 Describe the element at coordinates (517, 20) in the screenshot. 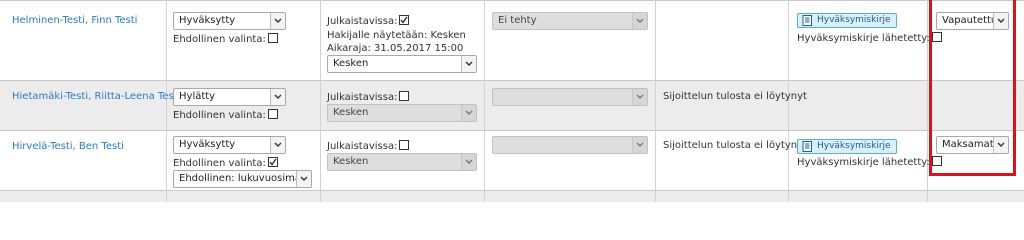

I see `result-select-value: Ei tehty` at that location.